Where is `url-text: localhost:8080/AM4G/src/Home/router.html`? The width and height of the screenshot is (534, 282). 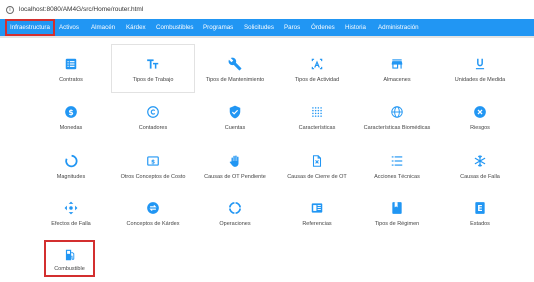
url-text: localhost:8080/AM4G/src/Home/router.html is located at coordinates (81, 9).